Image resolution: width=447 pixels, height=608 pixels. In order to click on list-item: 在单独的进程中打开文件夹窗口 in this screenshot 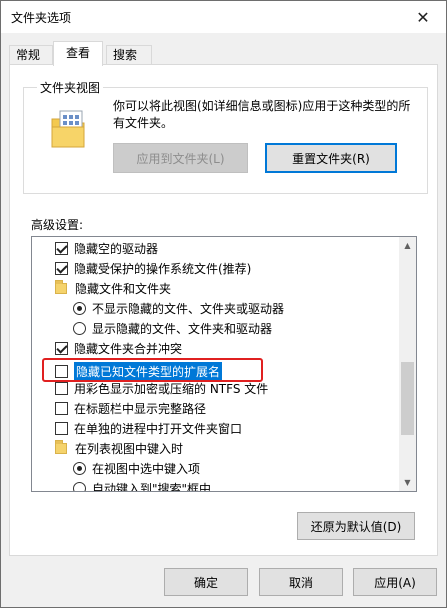, I will do `click(235, 428)`.